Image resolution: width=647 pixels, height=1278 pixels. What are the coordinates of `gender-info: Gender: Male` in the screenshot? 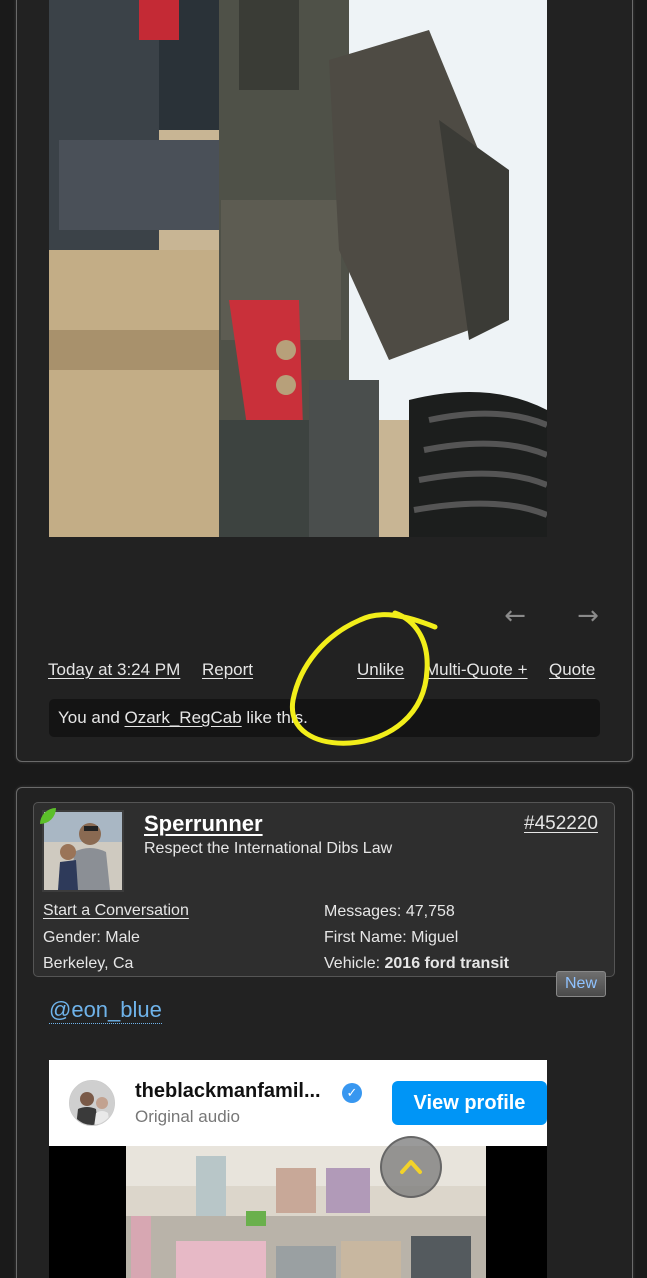 It's located at (91, 938).